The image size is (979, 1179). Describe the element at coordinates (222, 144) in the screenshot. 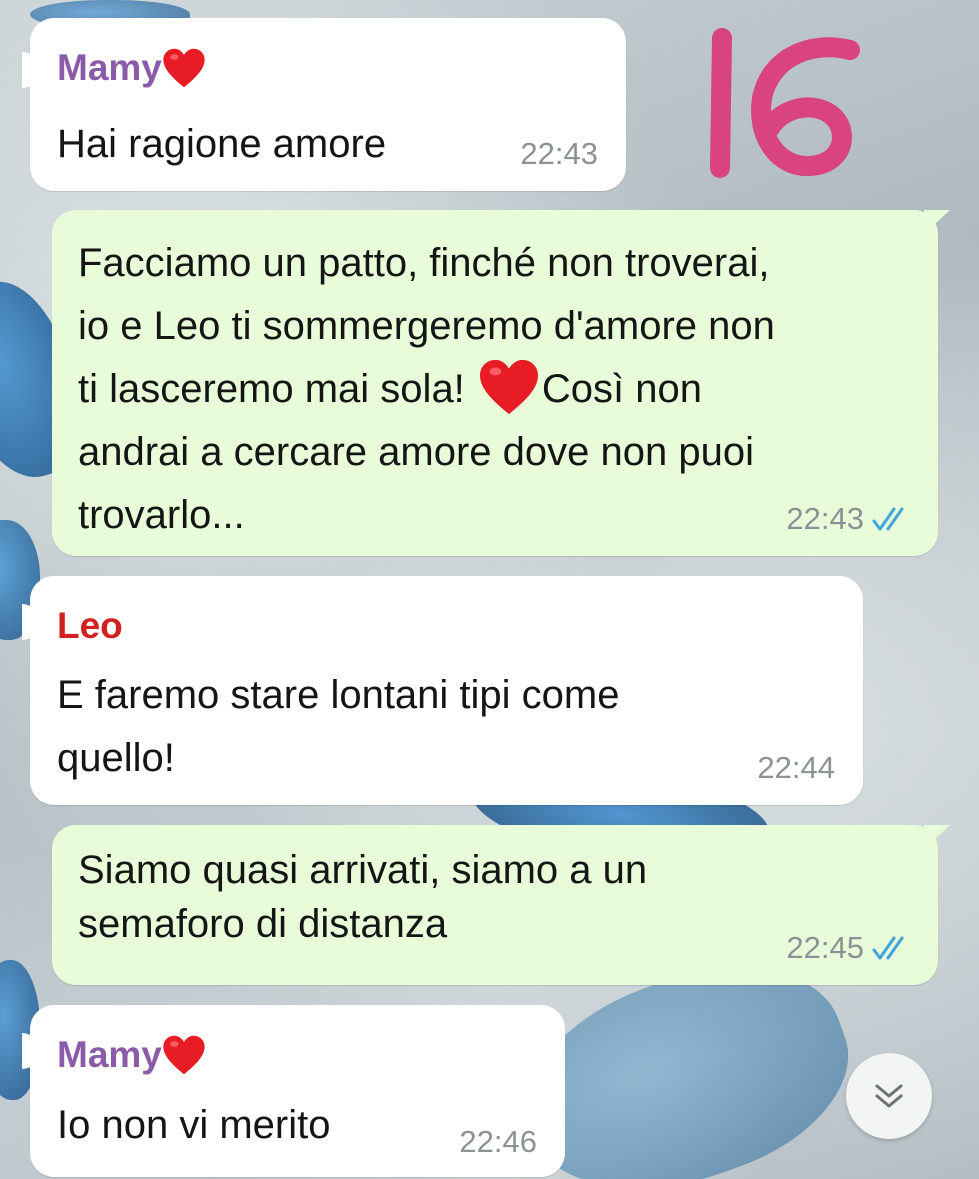

I see `message-text: Hai ragione amore` at that location.